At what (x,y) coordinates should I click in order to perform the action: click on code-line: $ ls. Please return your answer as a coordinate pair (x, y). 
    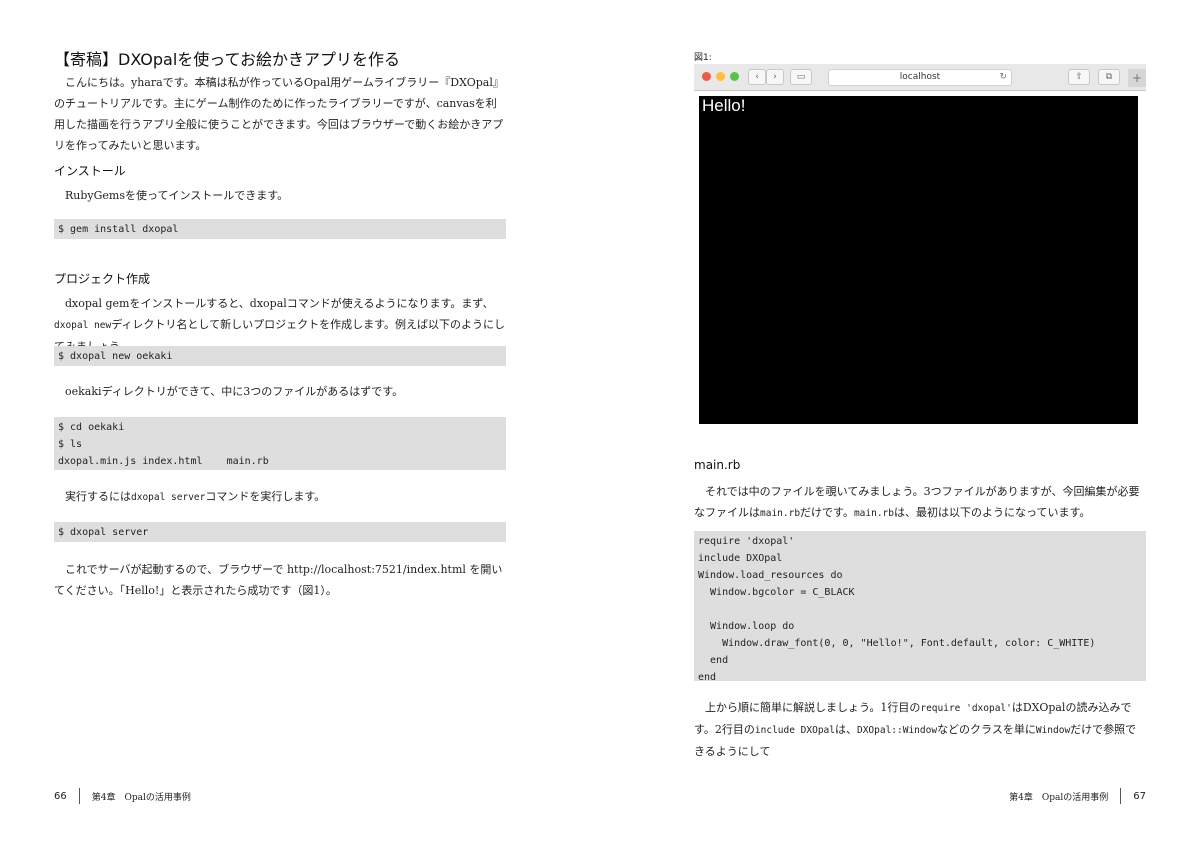
    Looking at the image, I should click on (70, 444).